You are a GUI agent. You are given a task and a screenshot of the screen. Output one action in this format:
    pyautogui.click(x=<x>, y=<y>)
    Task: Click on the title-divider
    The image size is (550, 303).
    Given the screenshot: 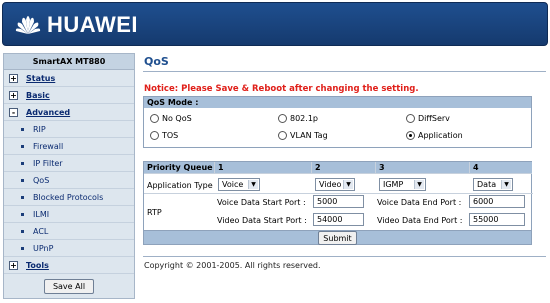 What is the action you would take?
    pyautogui.click(x=344, y=71)
    